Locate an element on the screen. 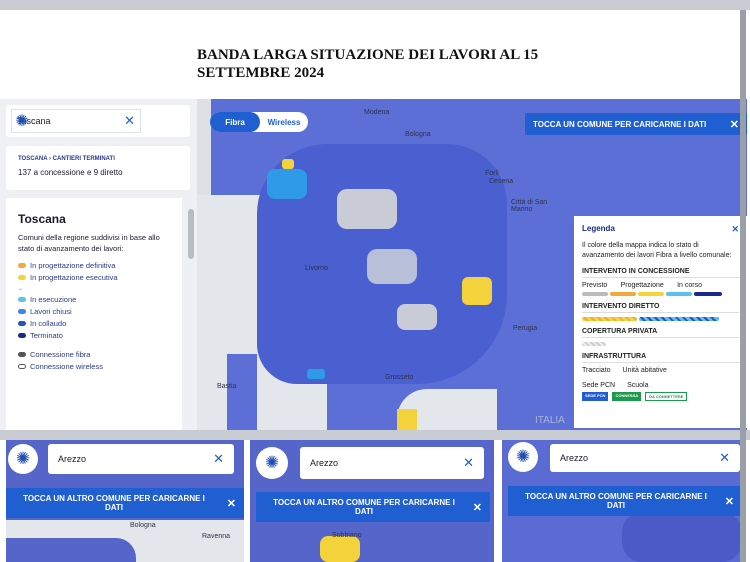 This screenshot has width=750, height=562. legend-label: Progettazione is located at coordinates (642, 285).